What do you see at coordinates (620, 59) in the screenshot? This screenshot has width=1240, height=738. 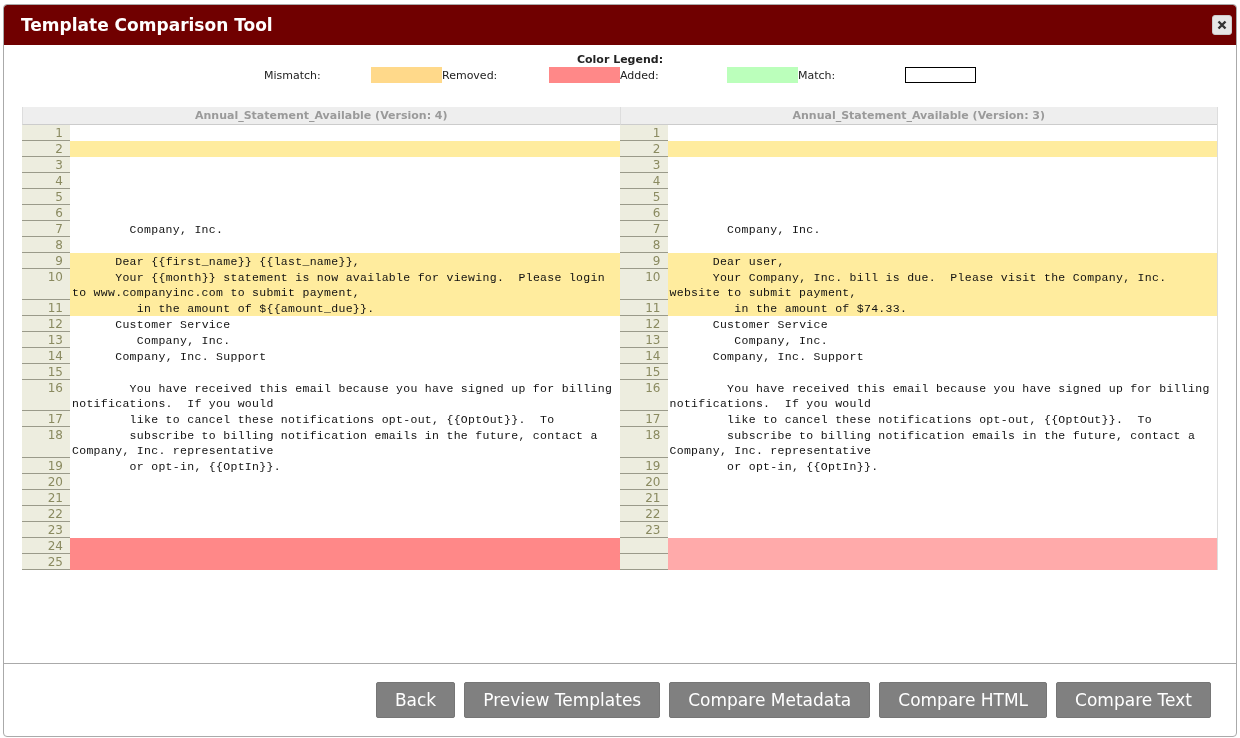 I see `legend-title: Color Legend:` at bounding box center [620, 59].